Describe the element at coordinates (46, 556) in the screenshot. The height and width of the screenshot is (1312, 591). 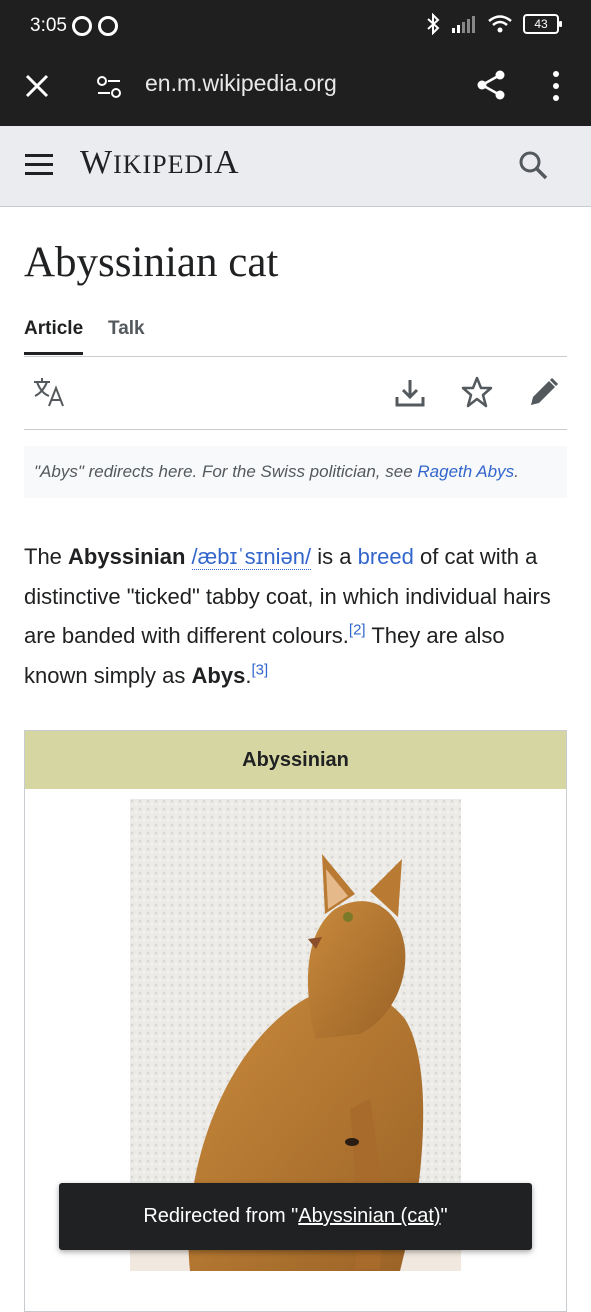
I see `lead-text: The` at that location.